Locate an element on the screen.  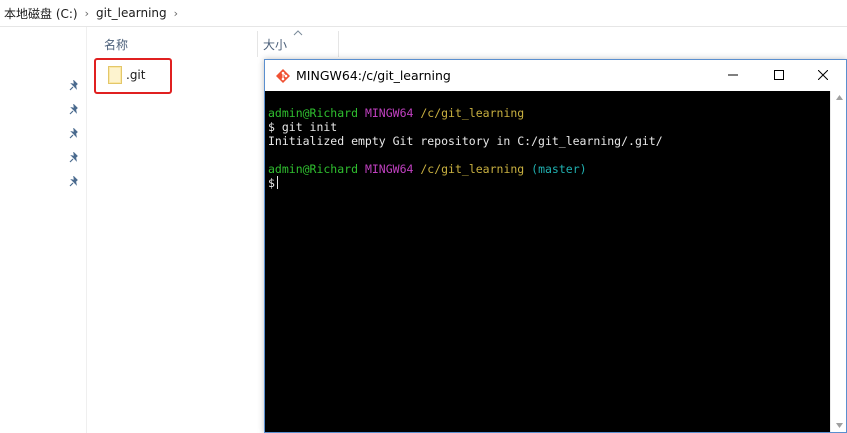
close-icon is located at coordinates (823, 75).